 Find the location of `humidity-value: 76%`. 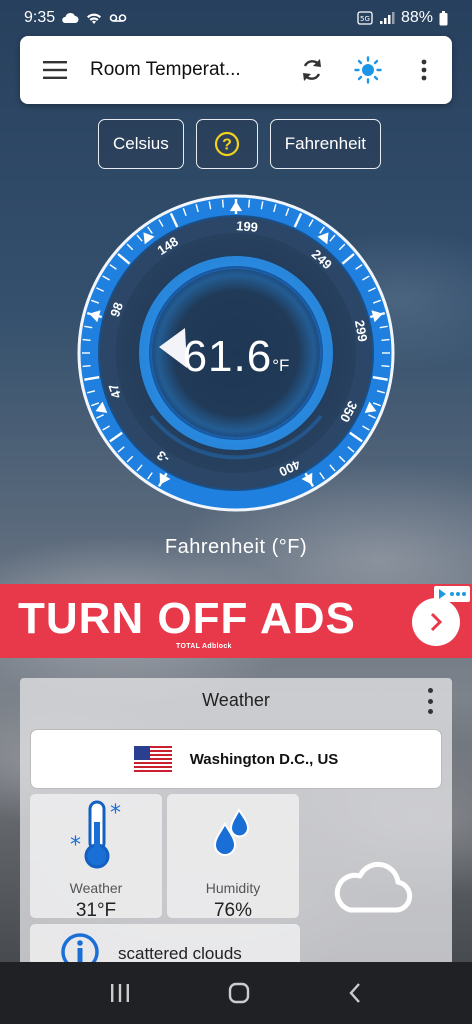

humidity-value: 76% is located at coordinates (233, 910).